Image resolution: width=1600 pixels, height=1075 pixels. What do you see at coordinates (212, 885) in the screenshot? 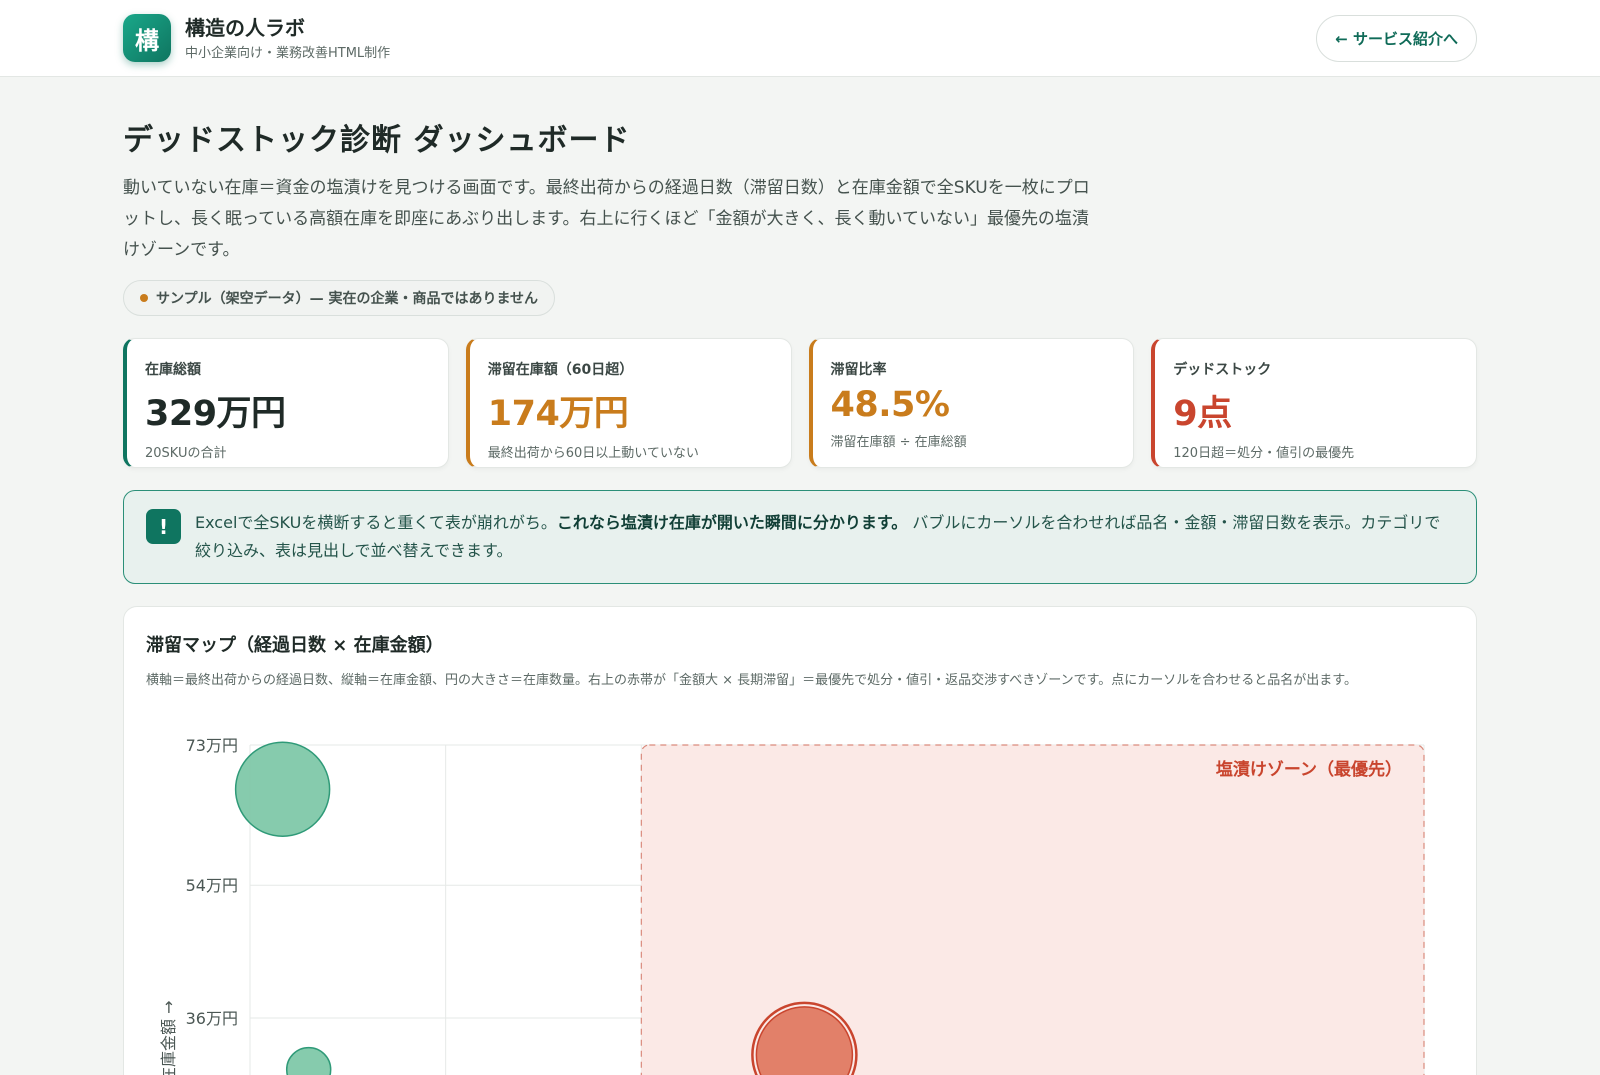
I see `y-tick-label: 54万円` at bounding box center [212, 885].